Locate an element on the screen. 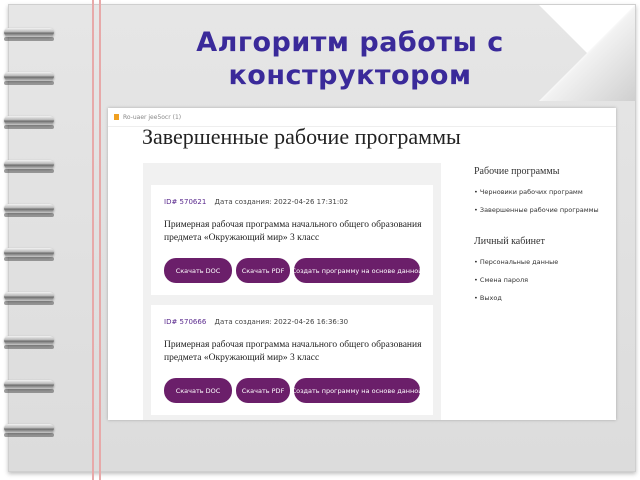  margin-line-right is located at coordinates (100, 240).